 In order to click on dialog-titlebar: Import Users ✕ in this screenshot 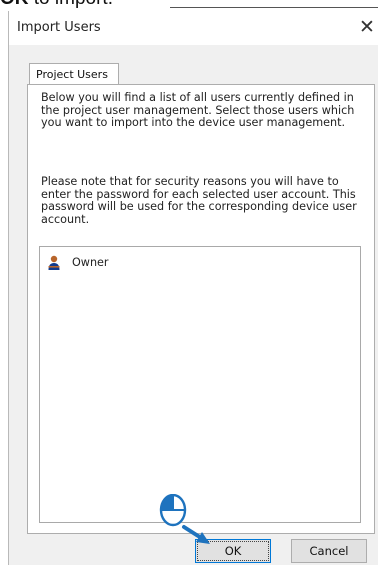, I will do `click(193, 28)`.